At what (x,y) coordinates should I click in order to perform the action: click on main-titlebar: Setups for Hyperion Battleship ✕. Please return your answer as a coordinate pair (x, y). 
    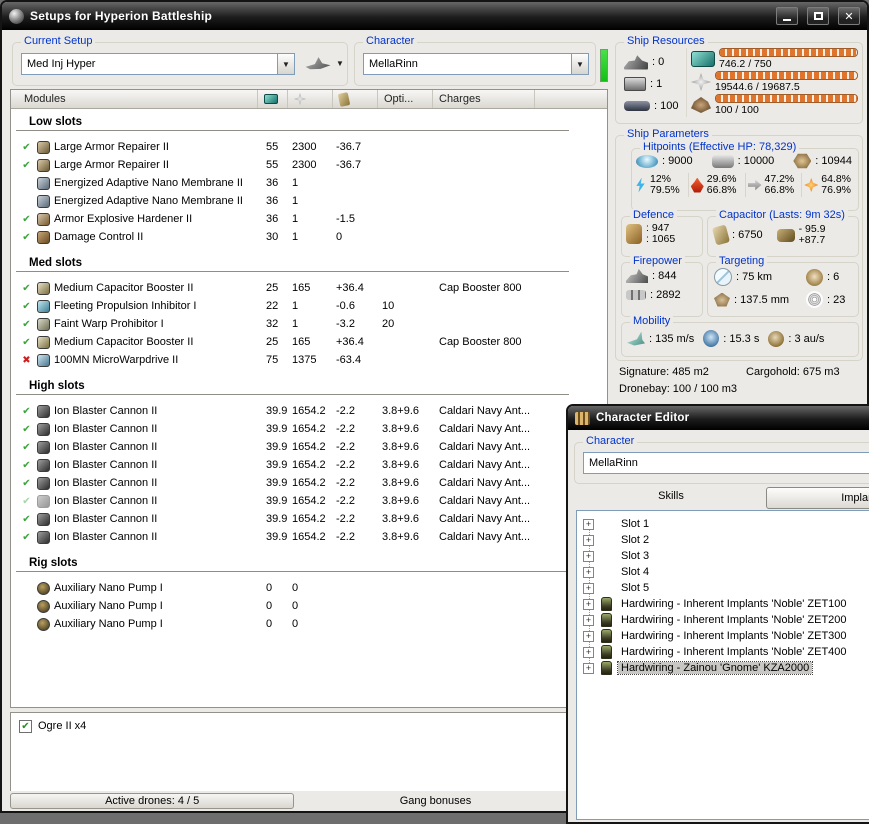
    Looking at the image, I should click on (434, 16).